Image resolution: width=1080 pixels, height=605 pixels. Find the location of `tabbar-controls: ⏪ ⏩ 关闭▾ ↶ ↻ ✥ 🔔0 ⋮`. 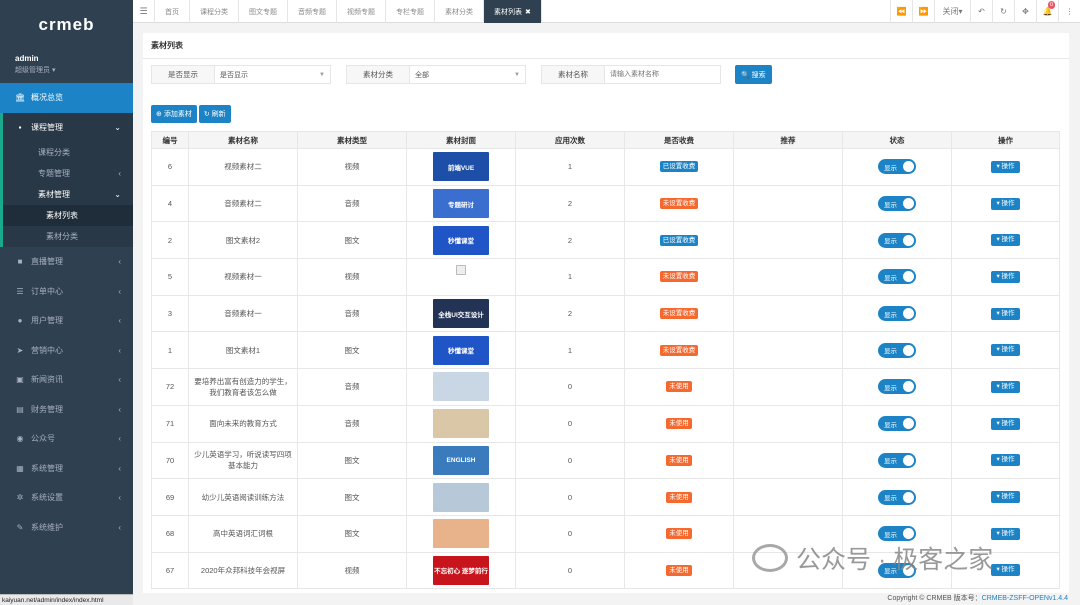

tabbar-controls: ⏪ ⏩ 关闭▾ ↶ ↻ ✥ 🔔0 ⋮ is located at coordinates (985, 11).